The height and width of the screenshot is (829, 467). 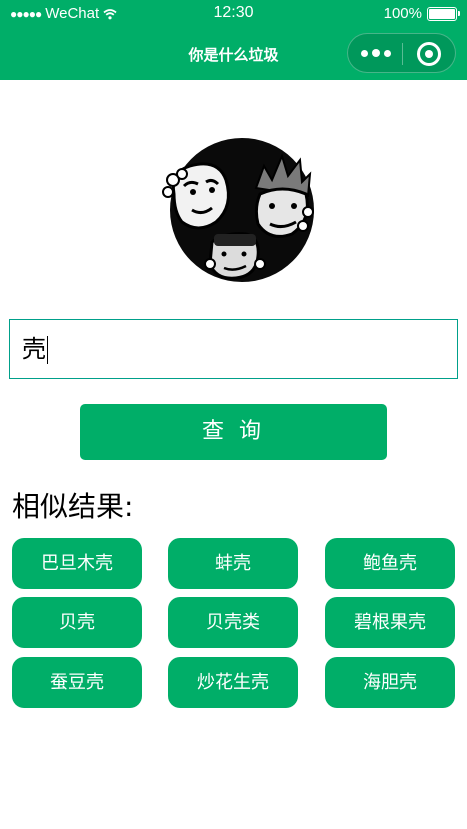 What do you see at coordinates (233, 349) in the screenshot?
I see `search-input: 壳` at bounding box center [233, 349].